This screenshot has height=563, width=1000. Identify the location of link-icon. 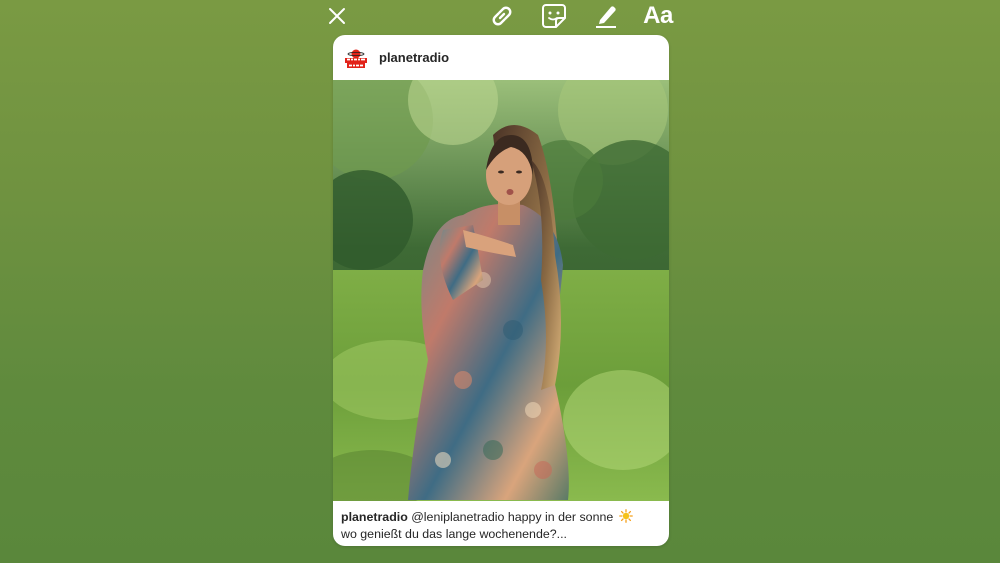
(502, 16).